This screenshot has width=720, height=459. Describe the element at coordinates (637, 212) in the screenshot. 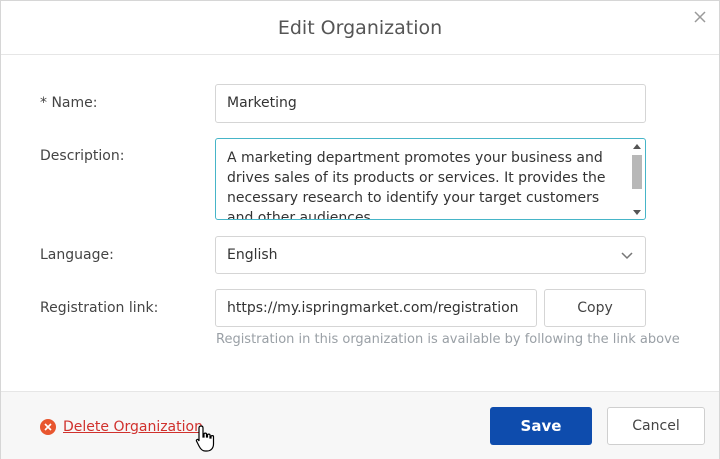

I see `scroll-down-icon` at that location.